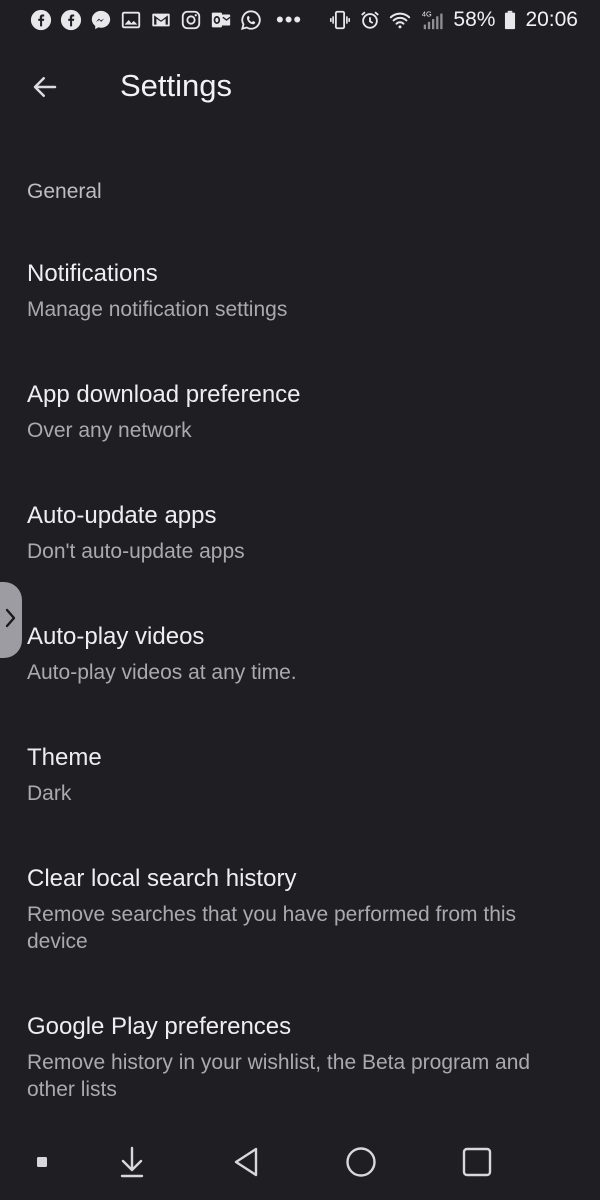  What do you see at coordinates (159, 1026) in the screenshot?
I see `setting-title: Google Play preferences` at bounding box center [159, 1026].